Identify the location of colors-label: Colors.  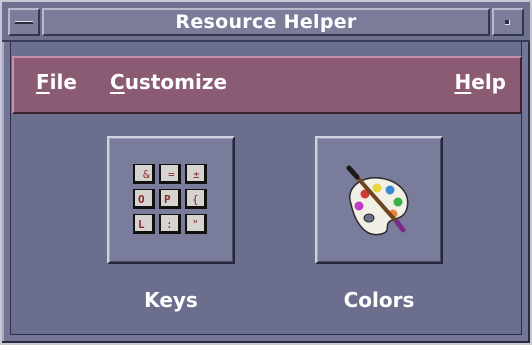
(379, 300).